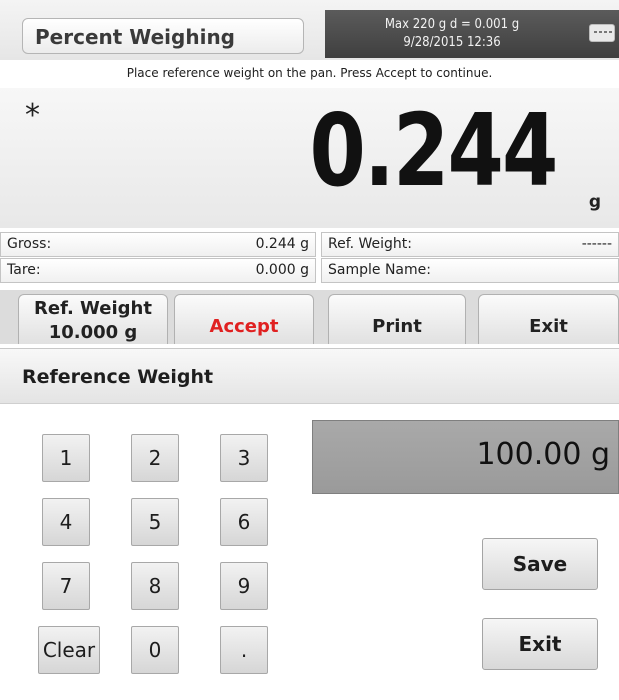  Describe the element at coordinates (434, 150) in the screenshot. I see `weight-readout: 0.244` at that location.